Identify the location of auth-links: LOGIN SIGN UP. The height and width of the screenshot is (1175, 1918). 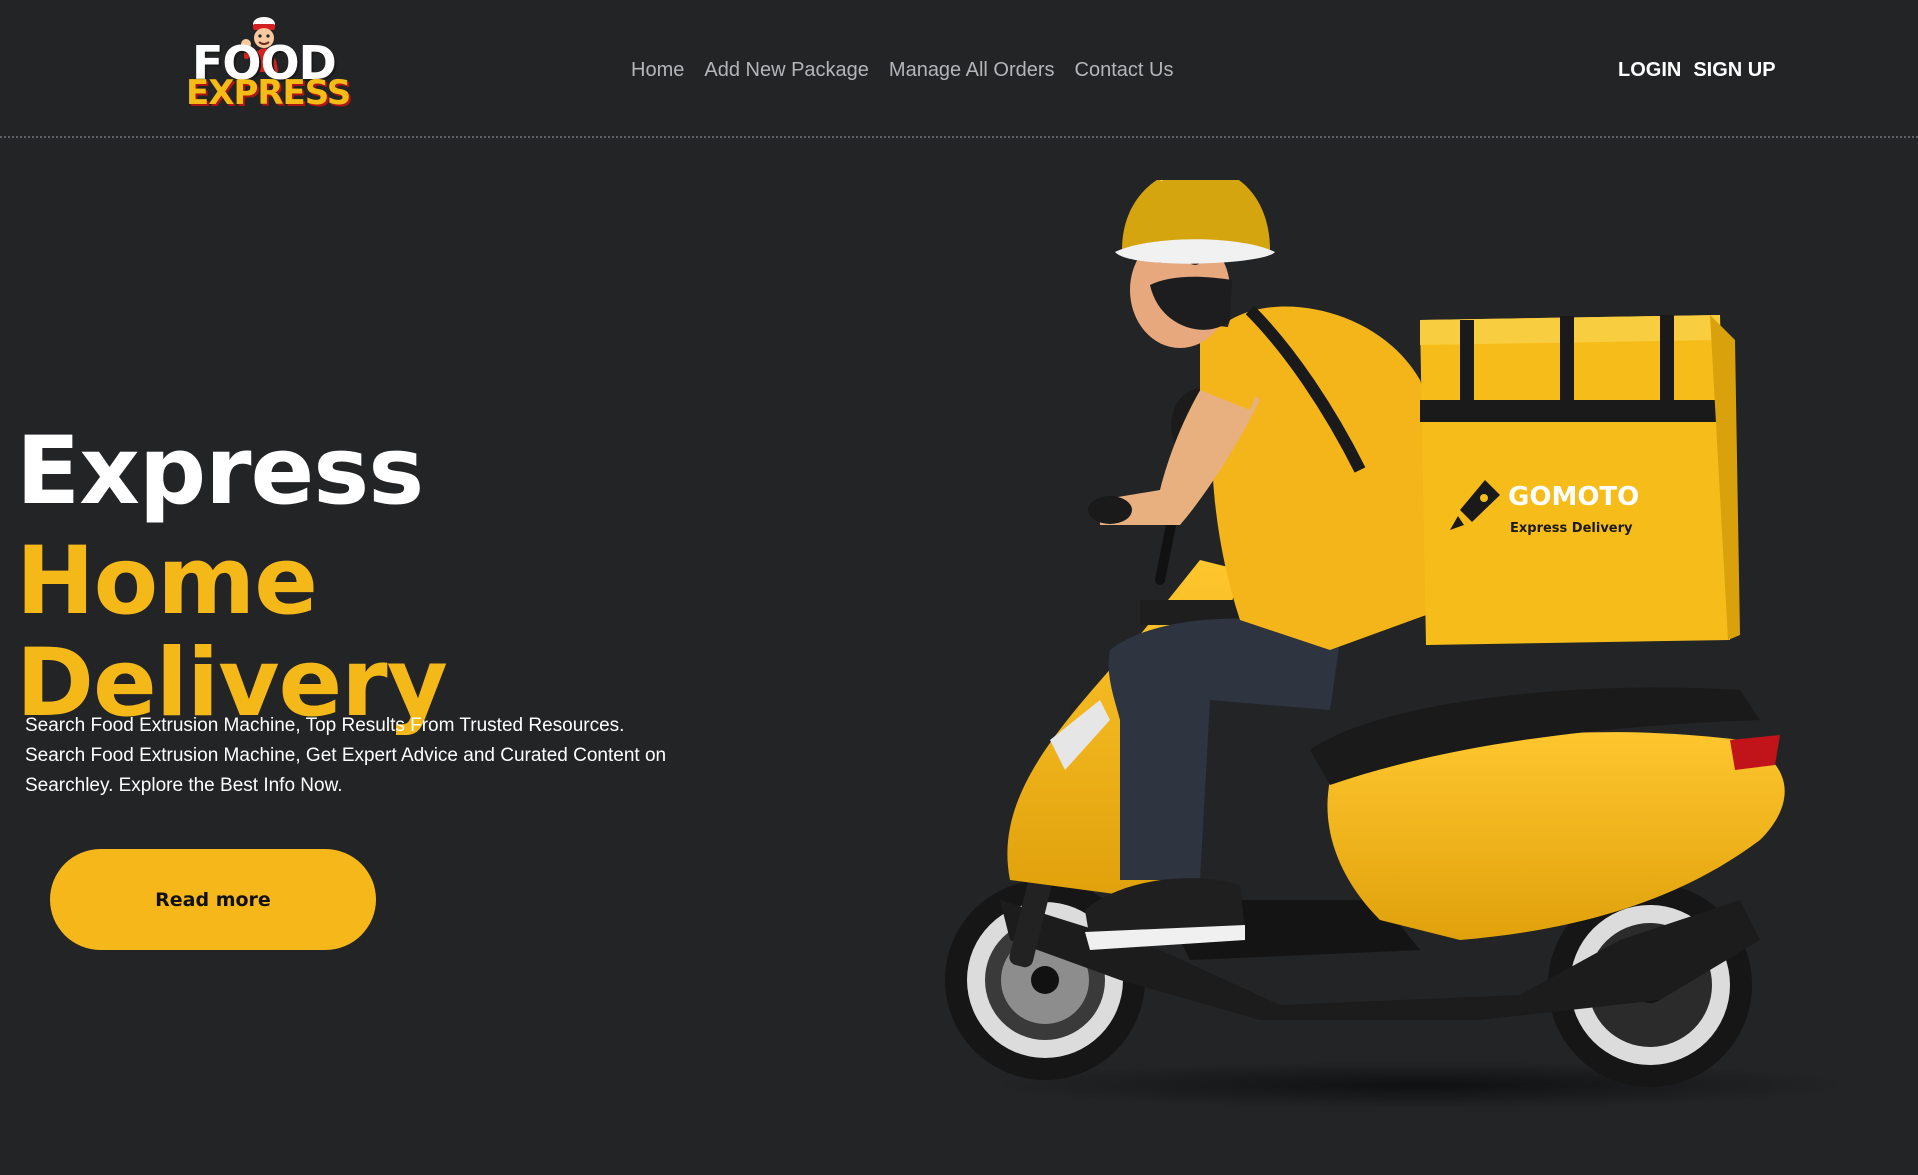
(1697, 70).